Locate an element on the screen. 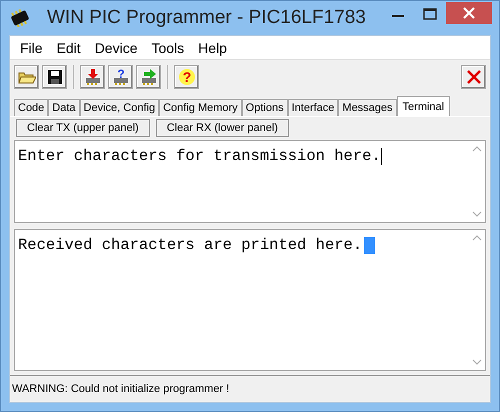 The height and width of the screenshot is (412, 500). close-button is located at coordinates (469, 13).